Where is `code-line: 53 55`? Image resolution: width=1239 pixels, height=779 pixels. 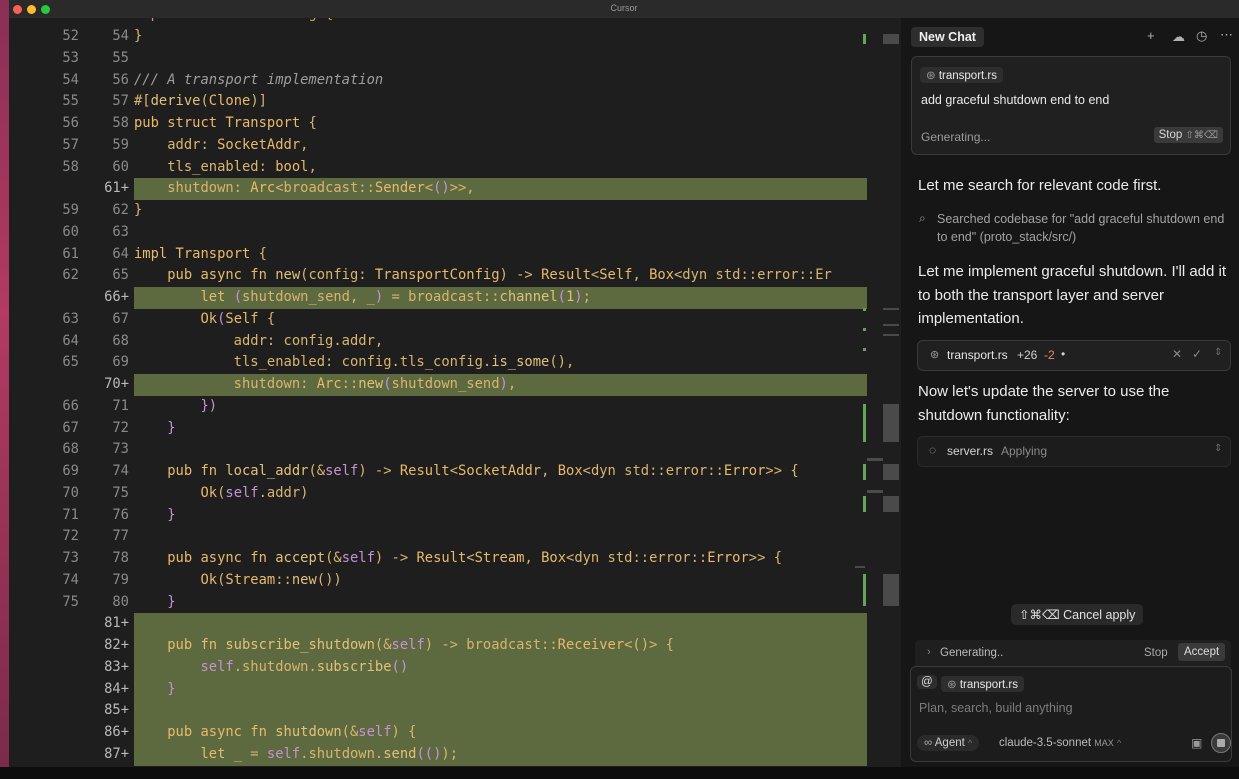
code-line: 53 55 is located at coordinates (455, 59).